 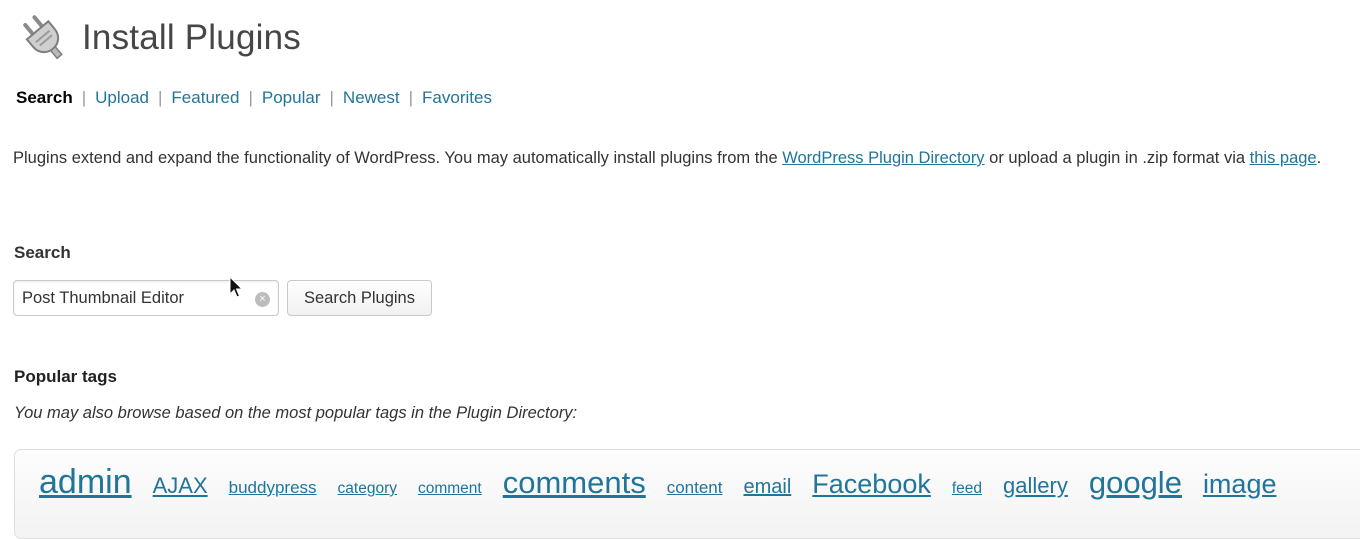 What do you see at coordinates (1240, 484) in the screenshot?
I see `tag-link-image: image` at bounding box center [1240, 484].